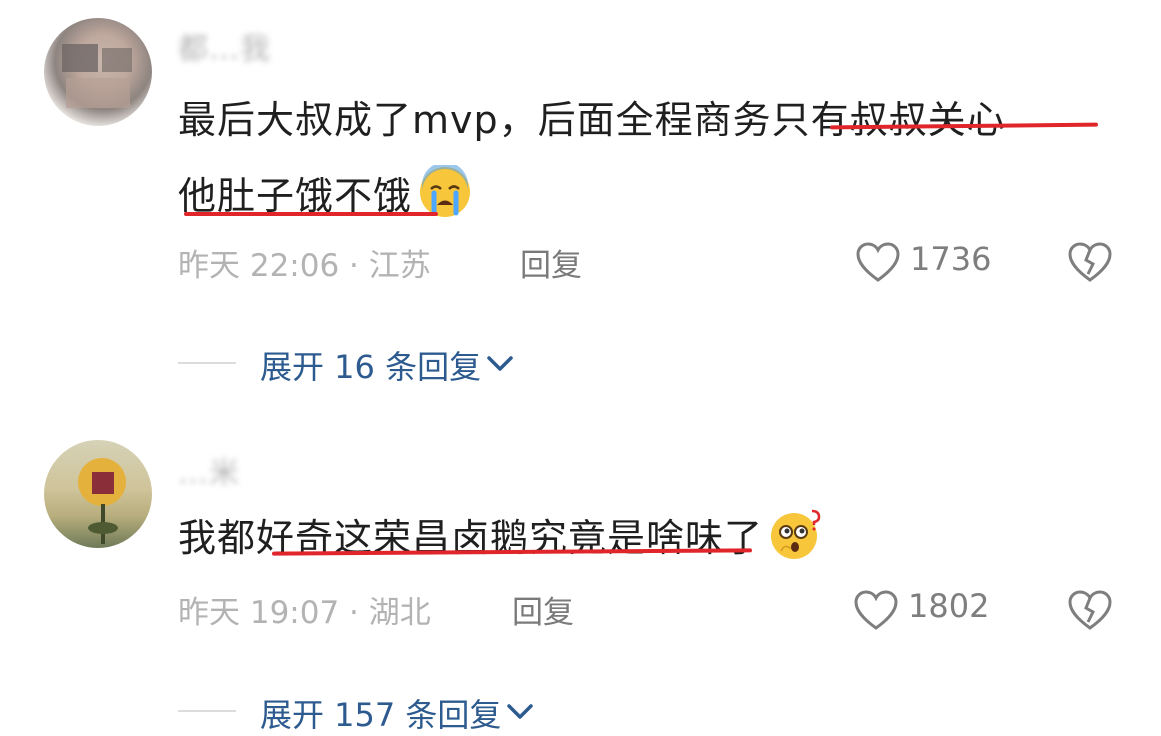 Image resolution: width=1161 pixels, height=736 pixels. I want to click on expand-replies-label: 展开 157 条回复, so click(380, 715).